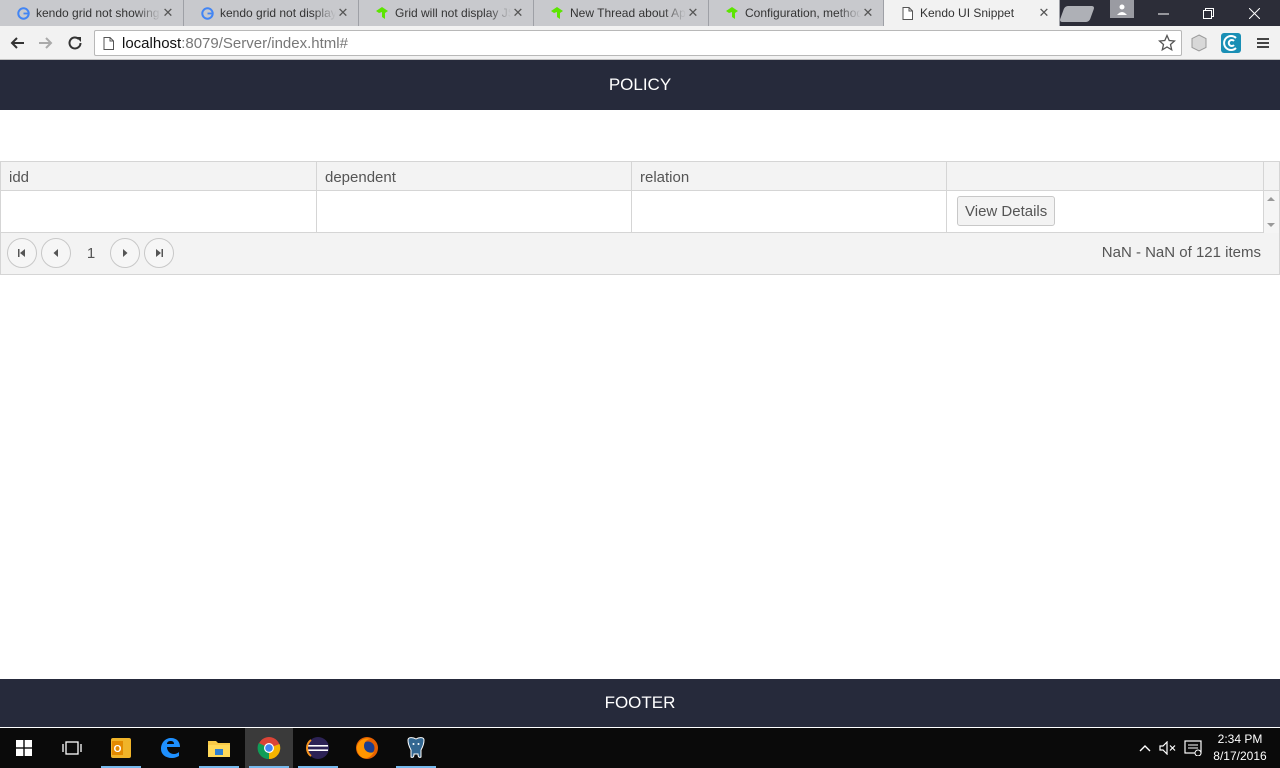 The width and height of the screenshot is (1280, 768). What do you see at coordinates (1168, 748) in the screenshot?
I see `volume-muted-icon` at bounding box center [1168, 748].